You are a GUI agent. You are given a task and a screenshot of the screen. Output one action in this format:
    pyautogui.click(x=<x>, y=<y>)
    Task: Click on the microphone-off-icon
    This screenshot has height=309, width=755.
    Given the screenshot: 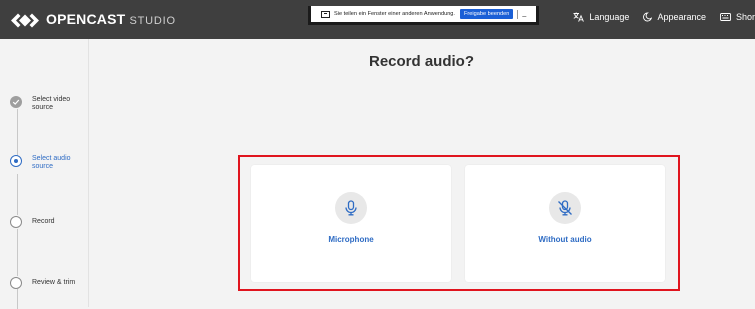 What is the action you would take?
    pyautogui.click(x=565, y=208)
    